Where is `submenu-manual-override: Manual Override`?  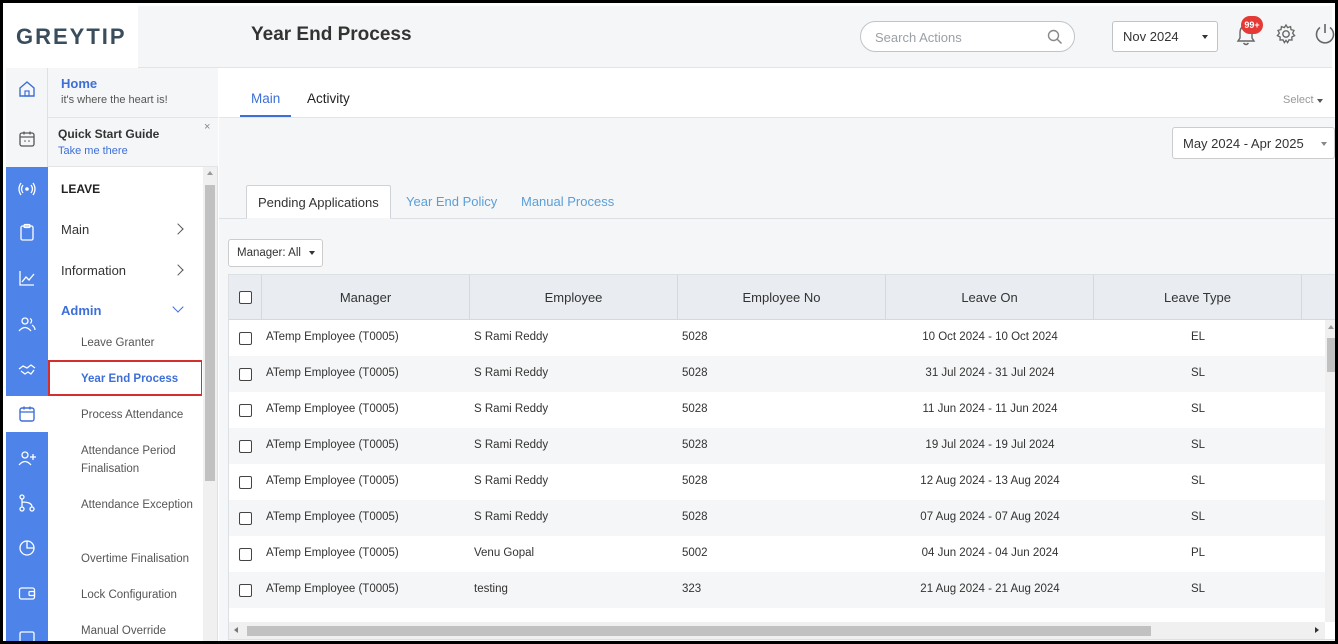
submenu-manual-override: Manual Override is located at coordinates (141, 631).